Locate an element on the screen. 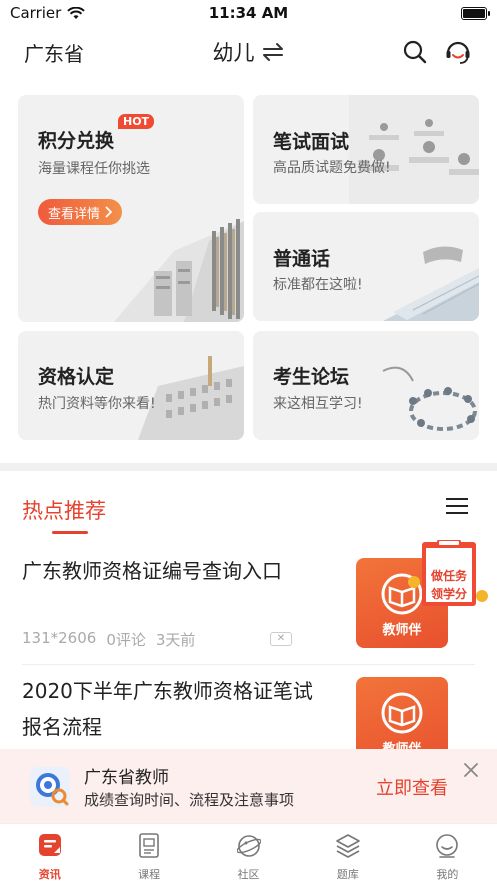  target-search-icon is located at coordinates (50, 787).